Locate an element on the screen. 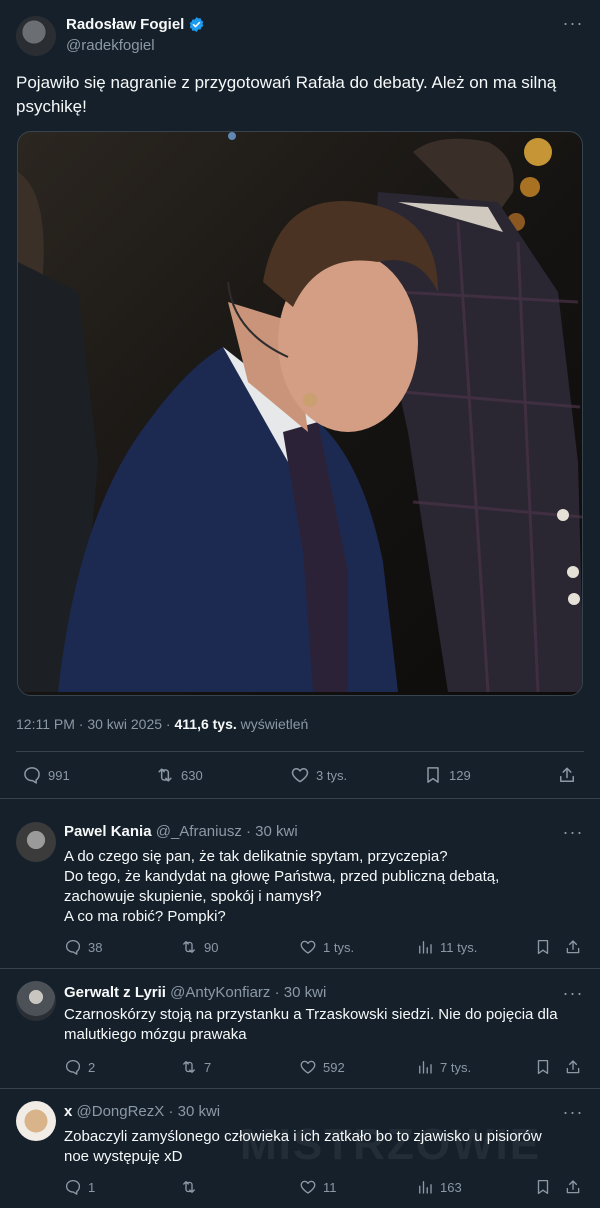  reply-header: Pawel Kania @_Afraniusz · 30 kwi is located at coordinates (181, 831).